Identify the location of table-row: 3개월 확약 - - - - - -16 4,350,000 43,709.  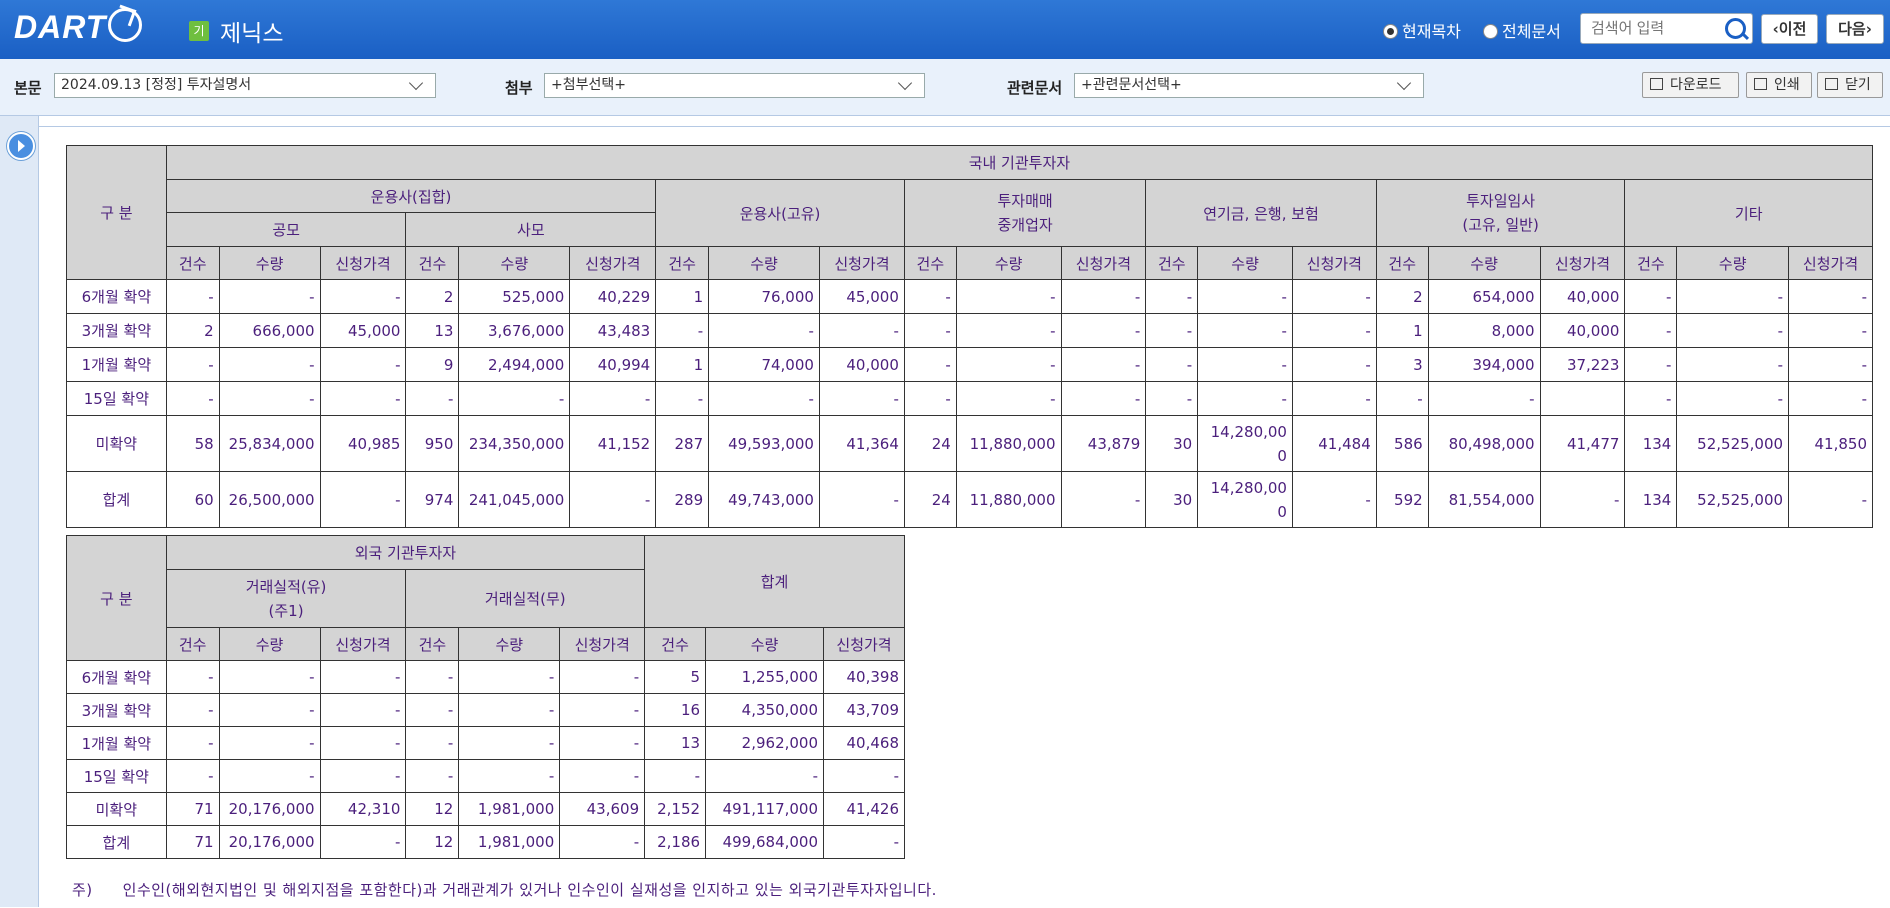
(485, 710).